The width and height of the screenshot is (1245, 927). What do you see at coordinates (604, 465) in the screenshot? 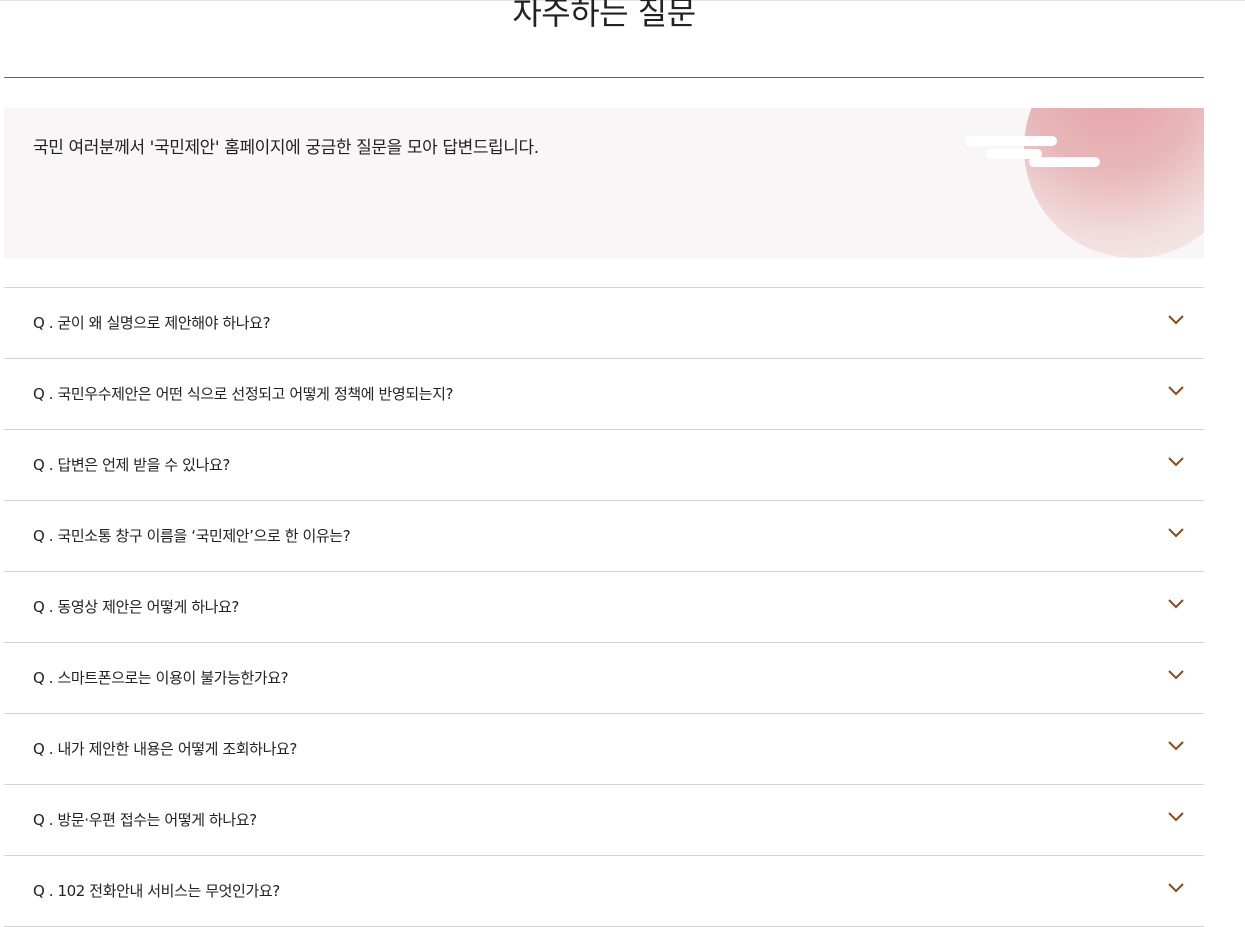
I see `faq-item: Q . 답변은 언제 받을 수 있나요?` at bounding box center [604, 465].